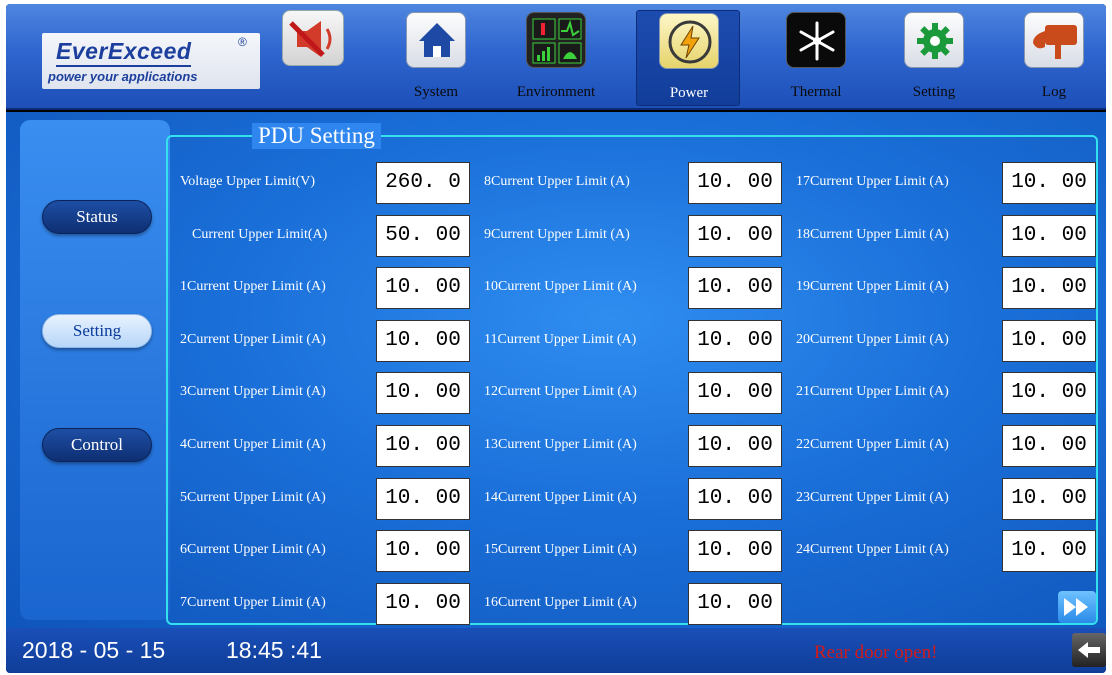 The height and width of the screenshot is (675, 1112). Describe the element at coordinates (560, 497) in the screenshot. I see `field-label: 14Current Upper Limit (A)` at that location.